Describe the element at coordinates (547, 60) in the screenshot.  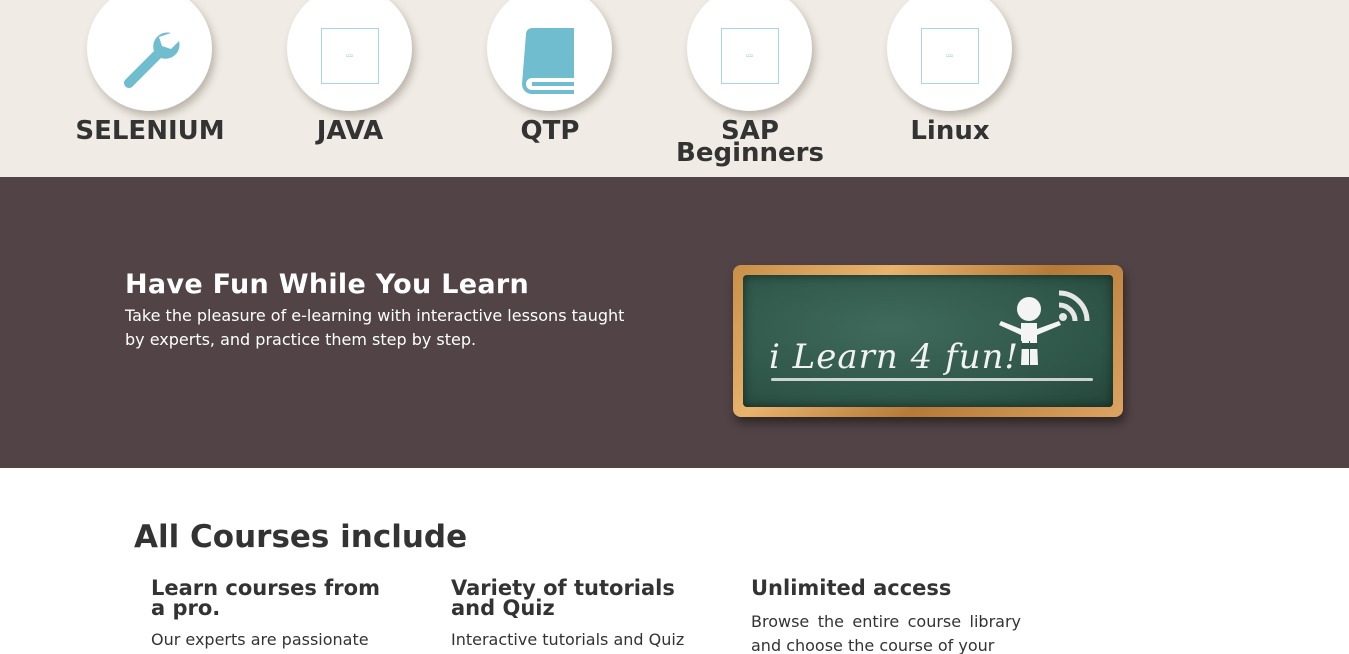
I see `book-icon` at that location.